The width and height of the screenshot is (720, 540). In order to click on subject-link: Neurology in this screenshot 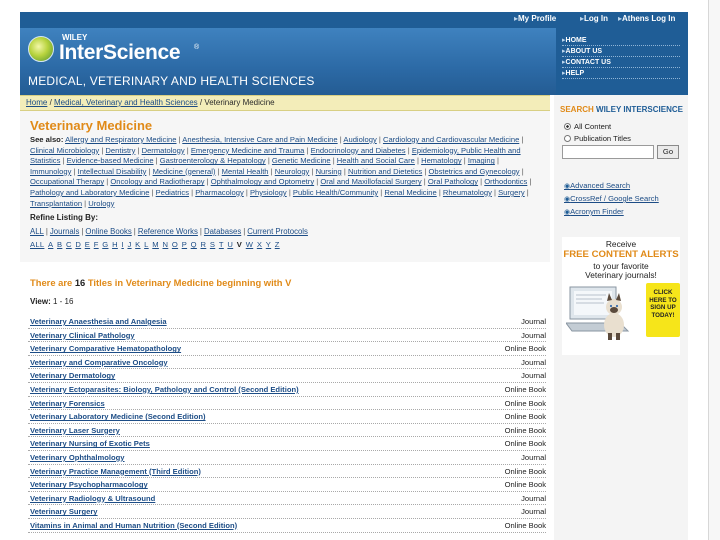, I will do `click(292, 171)`.